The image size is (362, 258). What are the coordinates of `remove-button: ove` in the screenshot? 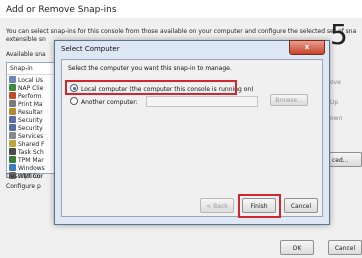 It's located at (346, 83).